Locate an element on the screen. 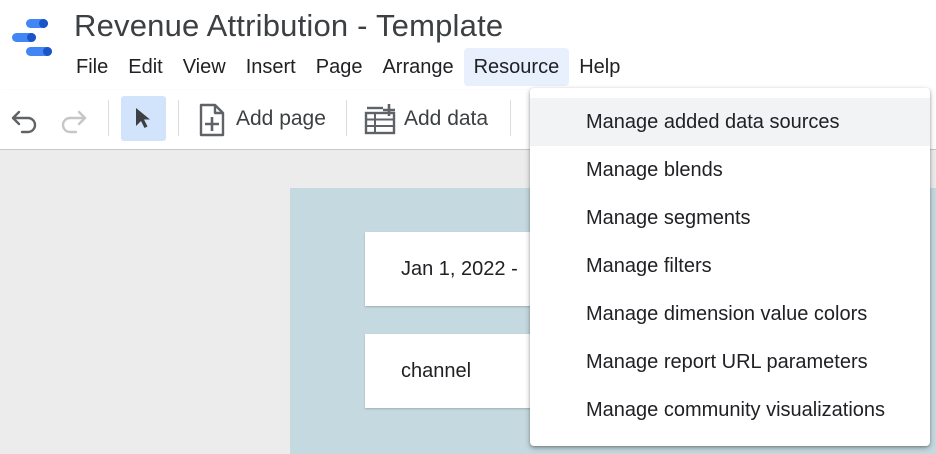 The width and height of the screenshot is (936, 454). date-range-text: Jan 1, 2022 - is located at coordinates (459, 269).